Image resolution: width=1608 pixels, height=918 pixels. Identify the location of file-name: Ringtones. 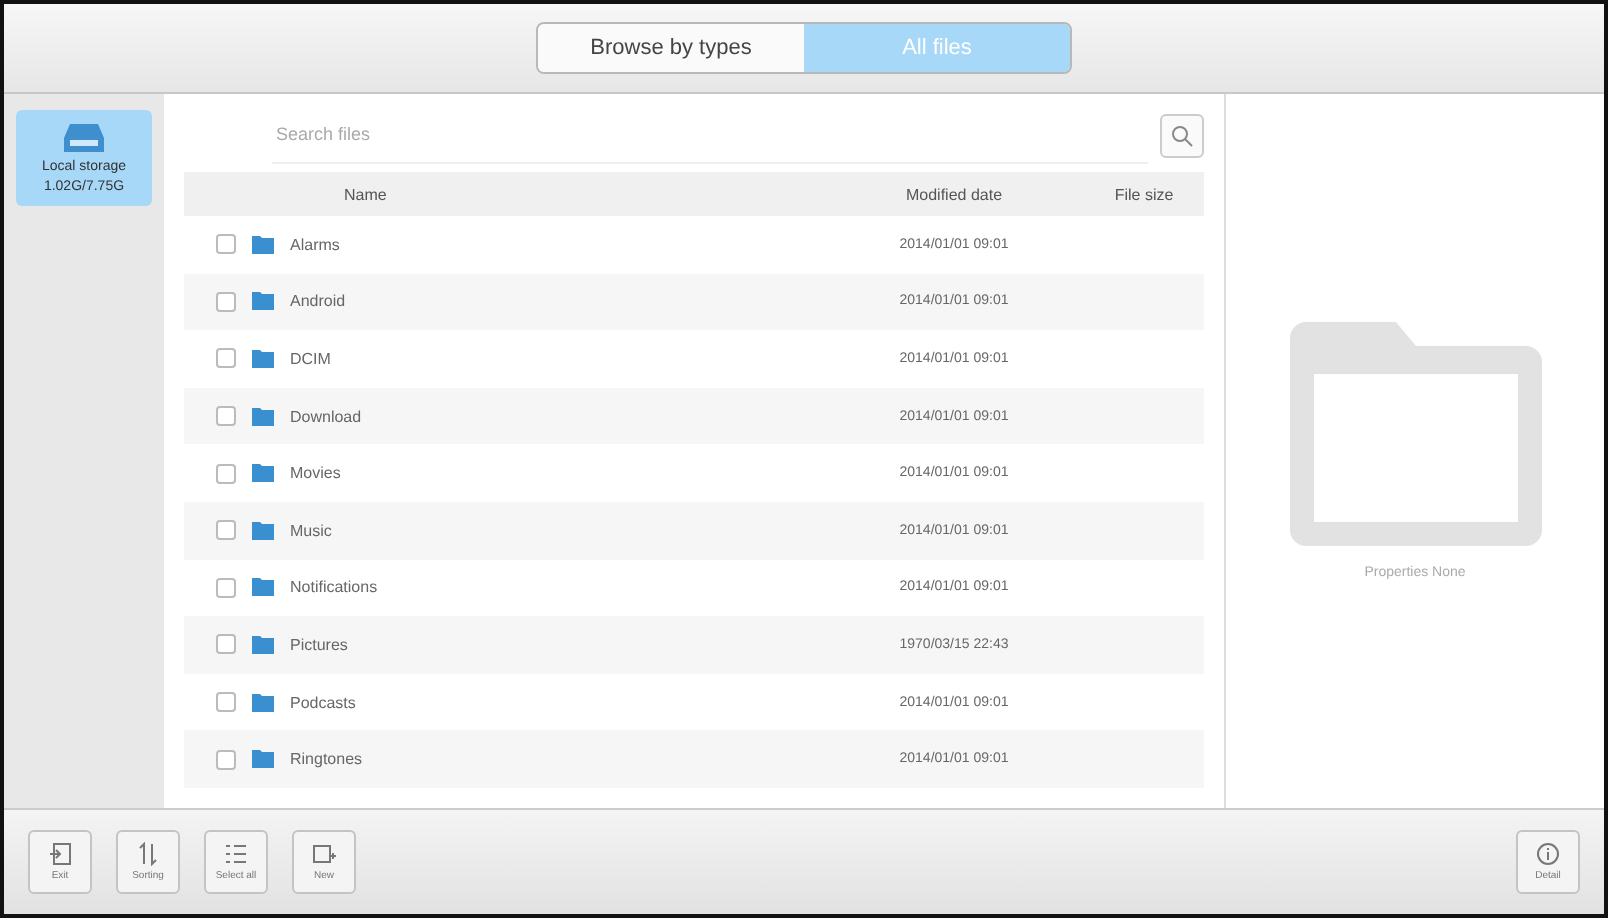
(326, 759).